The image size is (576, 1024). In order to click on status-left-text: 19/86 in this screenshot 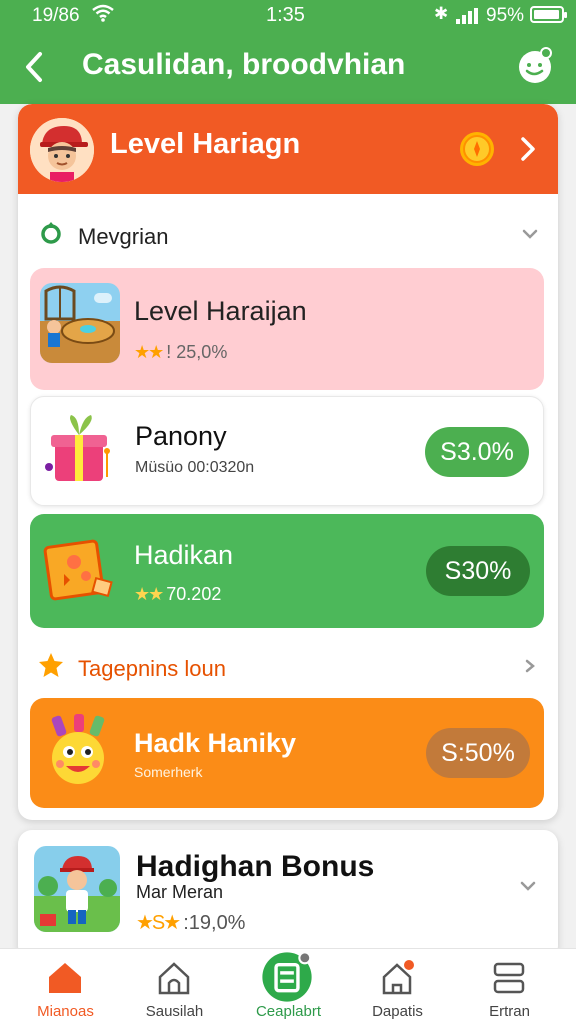, I will do `click(56, 15)`.